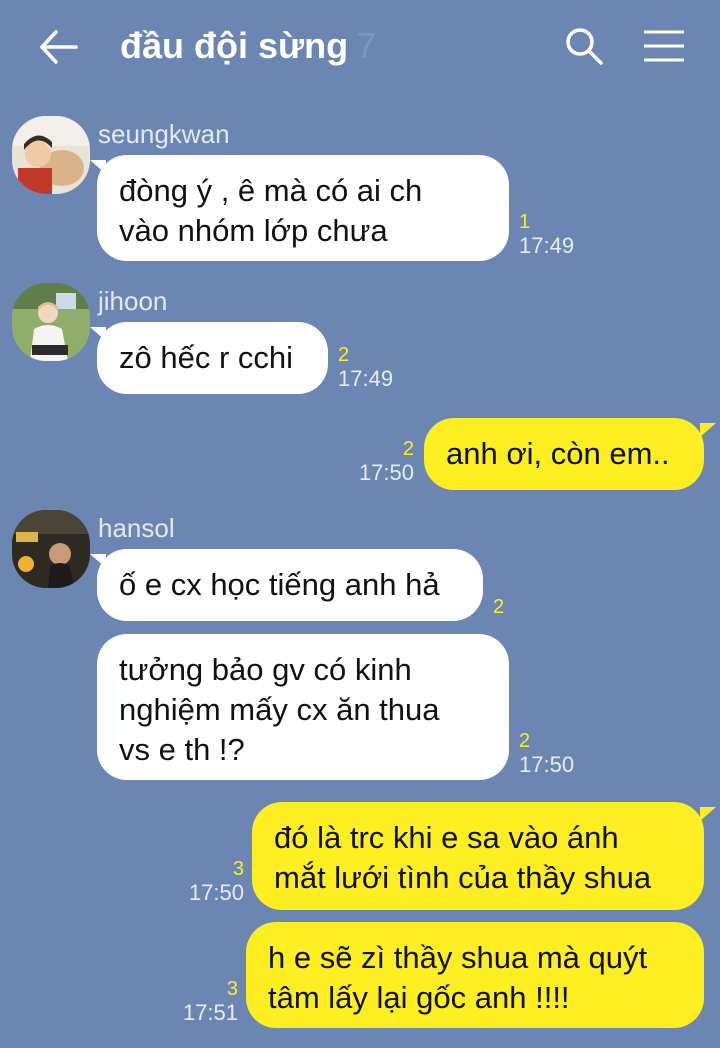 This screenshot has height=1048, width=720. What do you see at coordinates (366, 45) in the screenshot?
I see `member-count: 7` at bounding box center [366, 45].